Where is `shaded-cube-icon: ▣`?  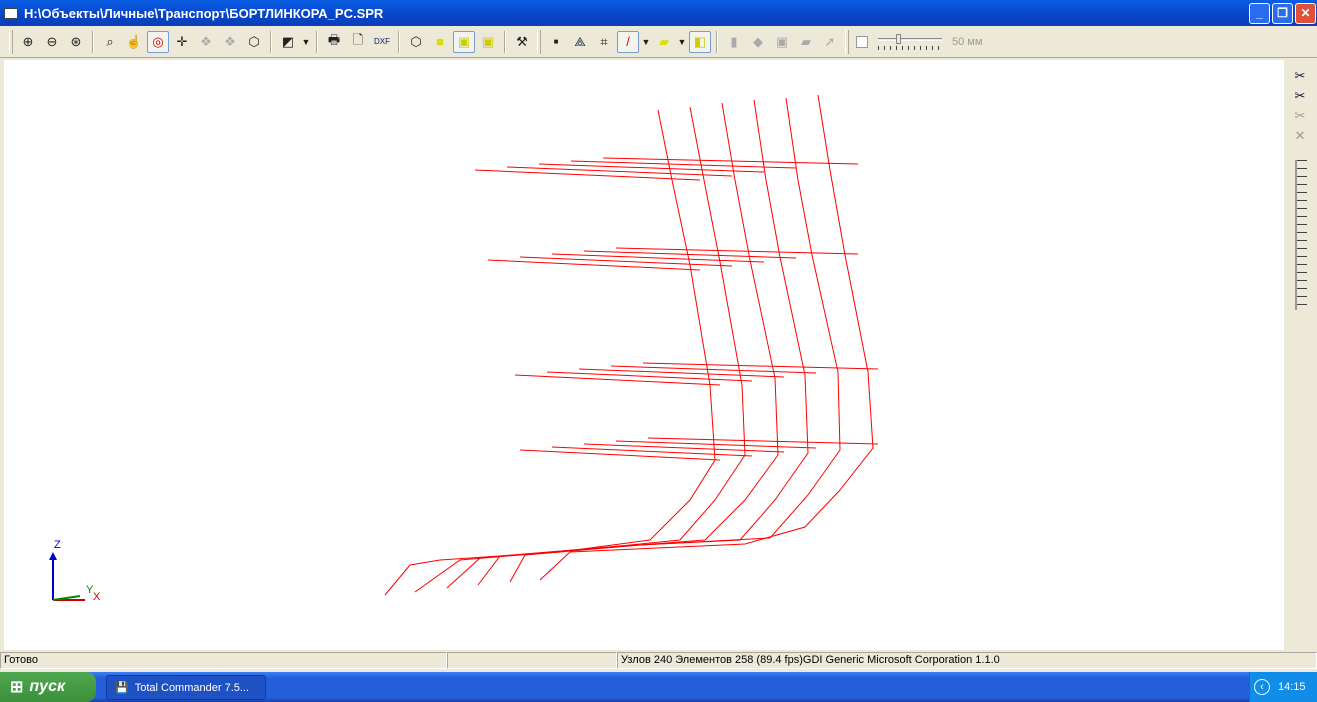
shaded-cube-icon: ▣ is located at coordinates (464, 41).